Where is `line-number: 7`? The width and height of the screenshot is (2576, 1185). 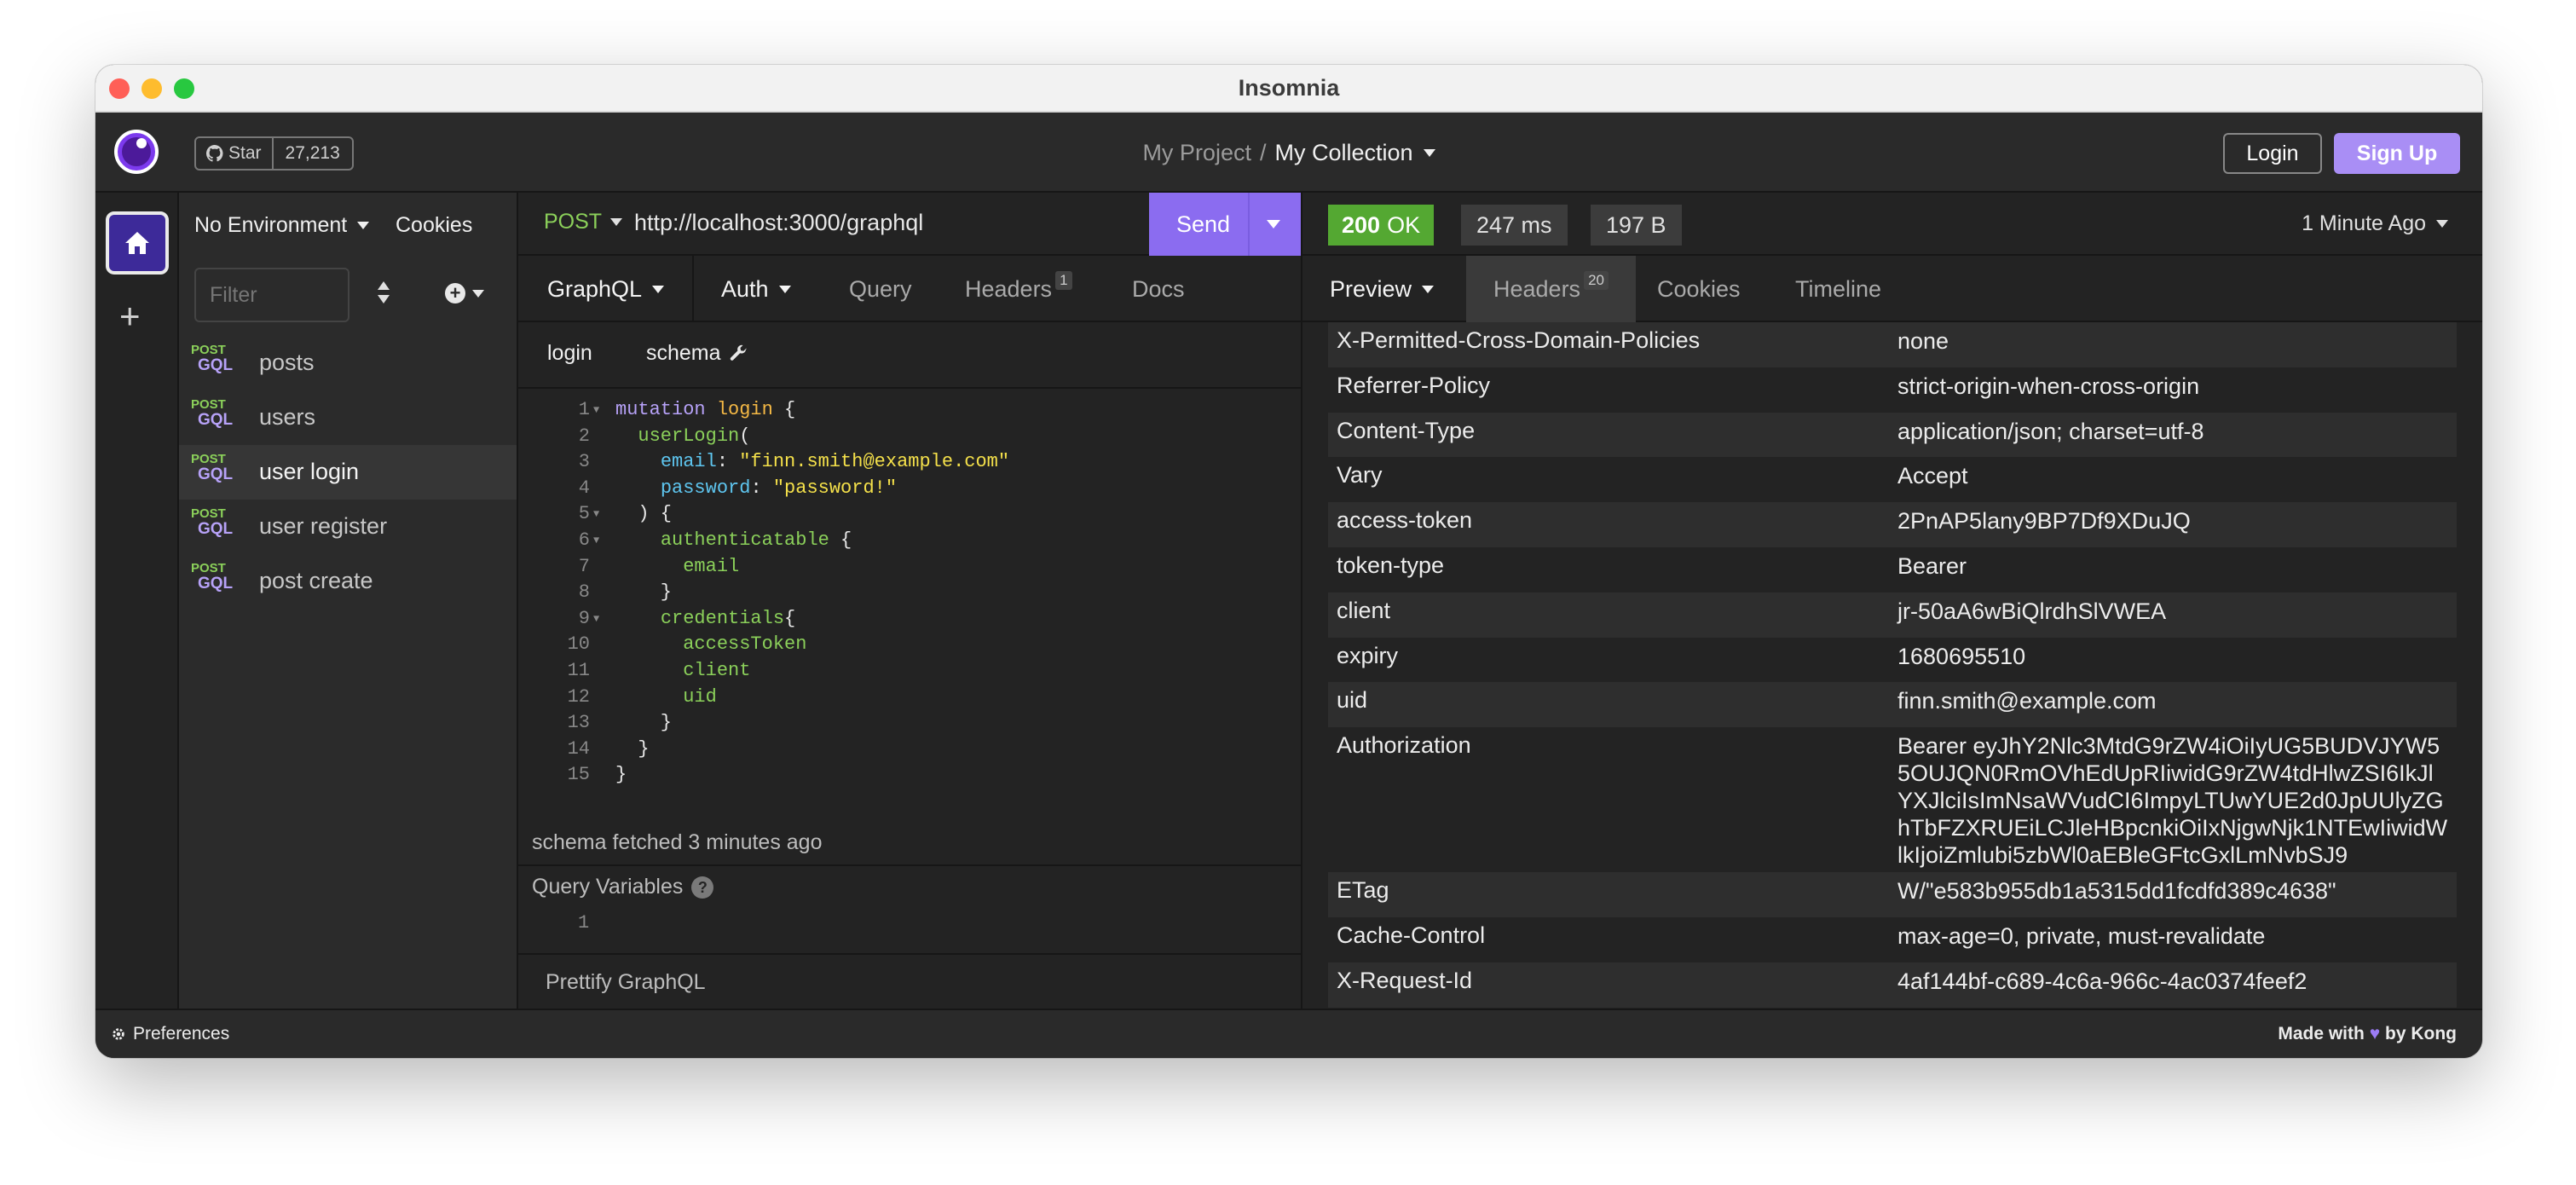
line-number: 7 is located at coordinates (584, 566).